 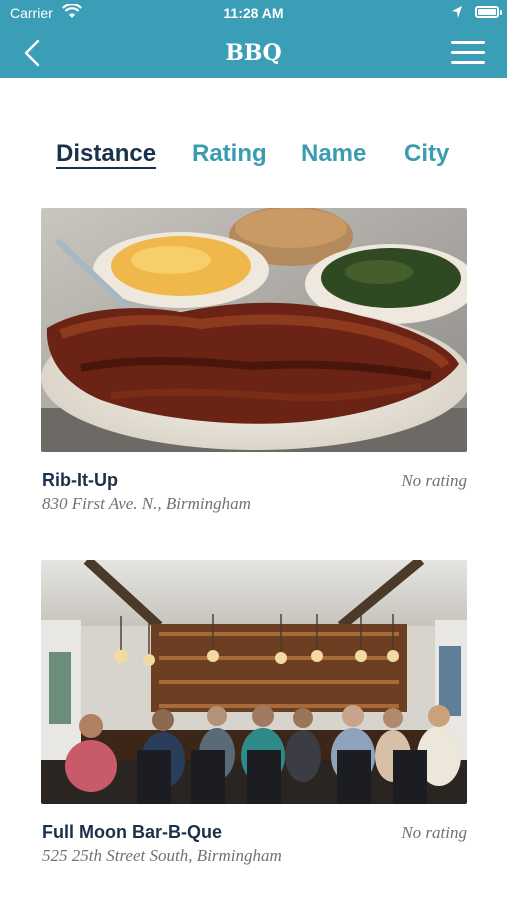 I want to click on nav-bar: BBQ, so click(x=253, y=53).